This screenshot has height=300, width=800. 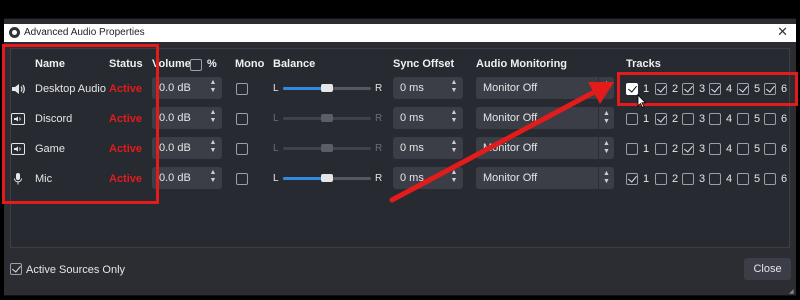 I want to click on volume-percent-checkbox, so click(x=196, y=65).